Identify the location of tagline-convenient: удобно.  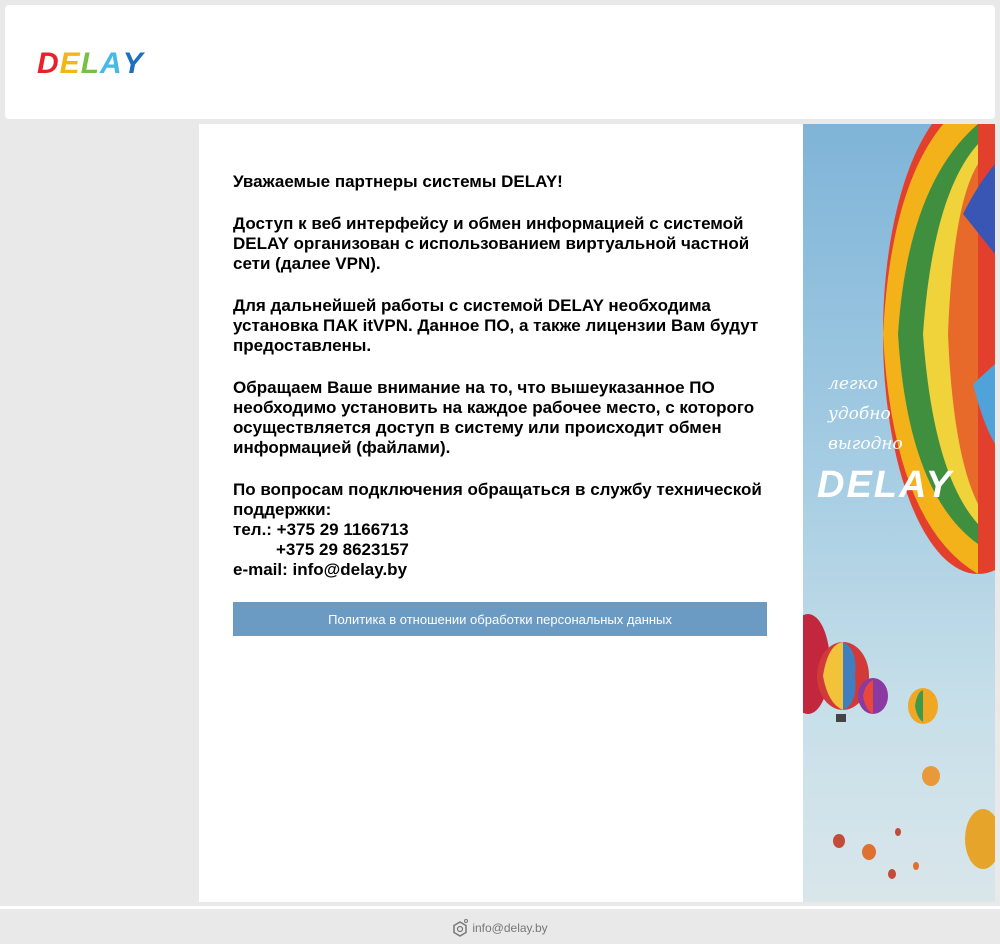
(859, 414).